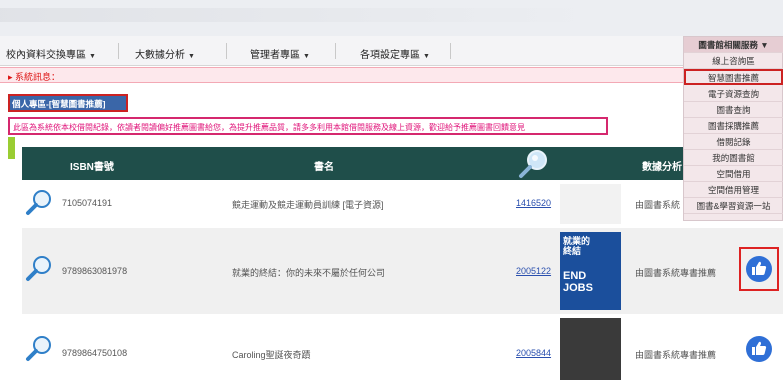 The height and width of the screenshot is (383, 783). I want to click on main-nav: 校內資料交換專區 ▼ 大數據分析 ▼ 管理者專區 ▼ 各項設定專區 ▼, so click(391, 51).